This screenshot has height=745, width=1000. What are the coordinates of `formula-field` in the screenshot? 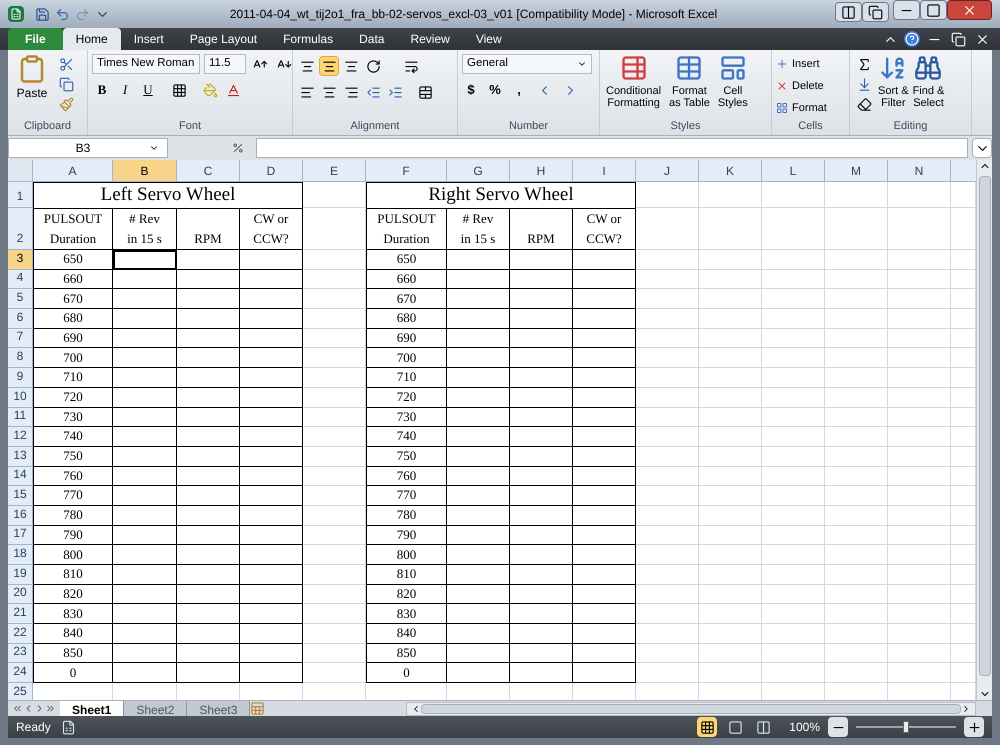 It's located at (612, 148).